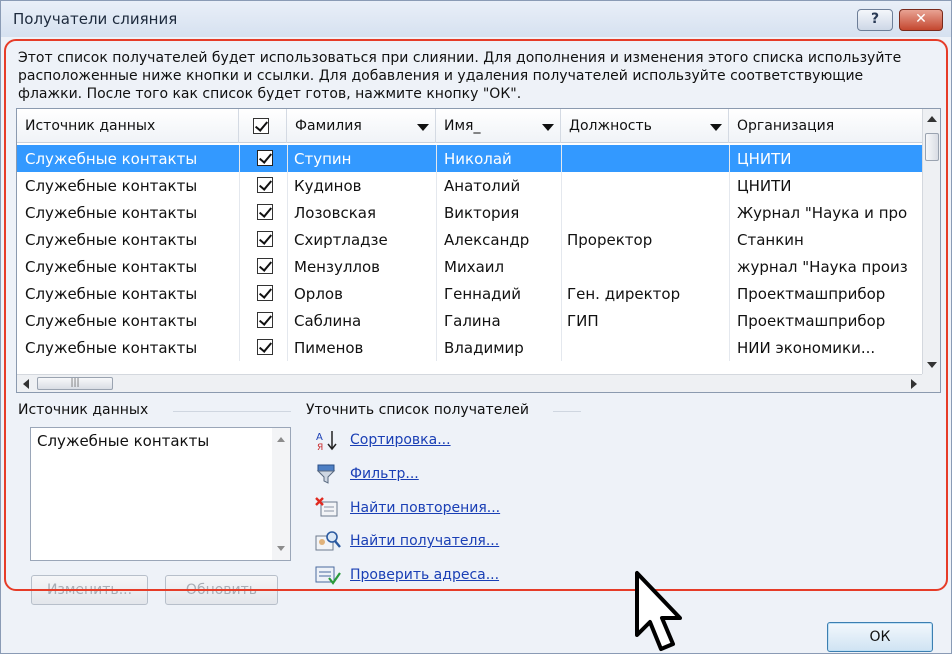 The image size is (952, 655). I want to click on scroll-right-icon, so click(914, 384).